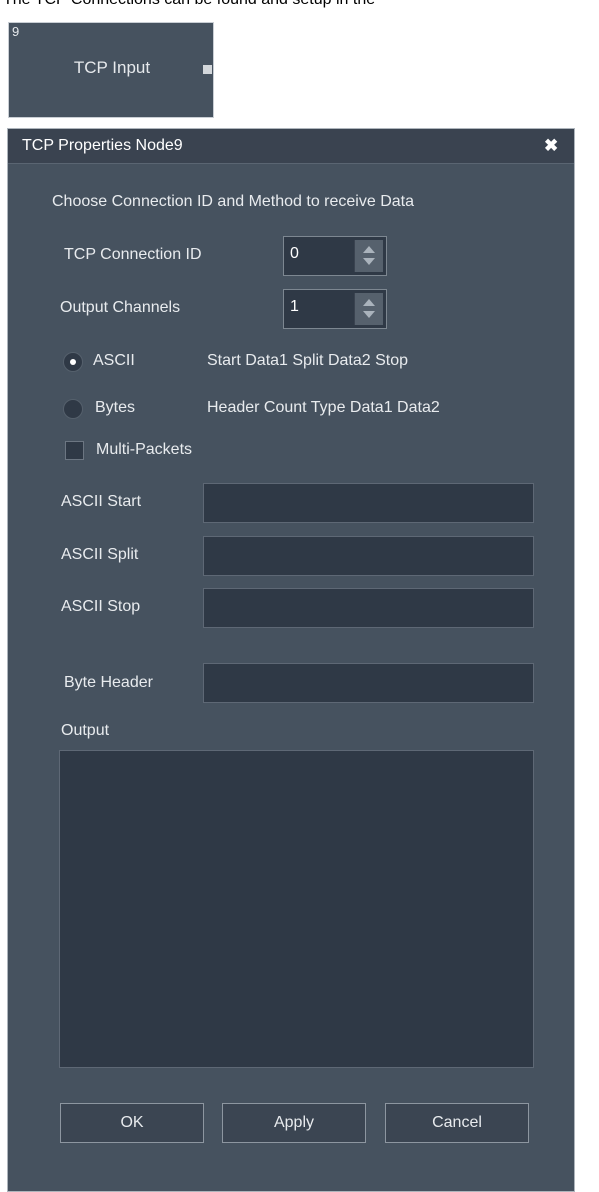 The height and width of the screenshot is (1192, 599). Describe the element at coordinates (115, 408) in the screenshot. I see `bytes-radio-label: Bytes` at that location.